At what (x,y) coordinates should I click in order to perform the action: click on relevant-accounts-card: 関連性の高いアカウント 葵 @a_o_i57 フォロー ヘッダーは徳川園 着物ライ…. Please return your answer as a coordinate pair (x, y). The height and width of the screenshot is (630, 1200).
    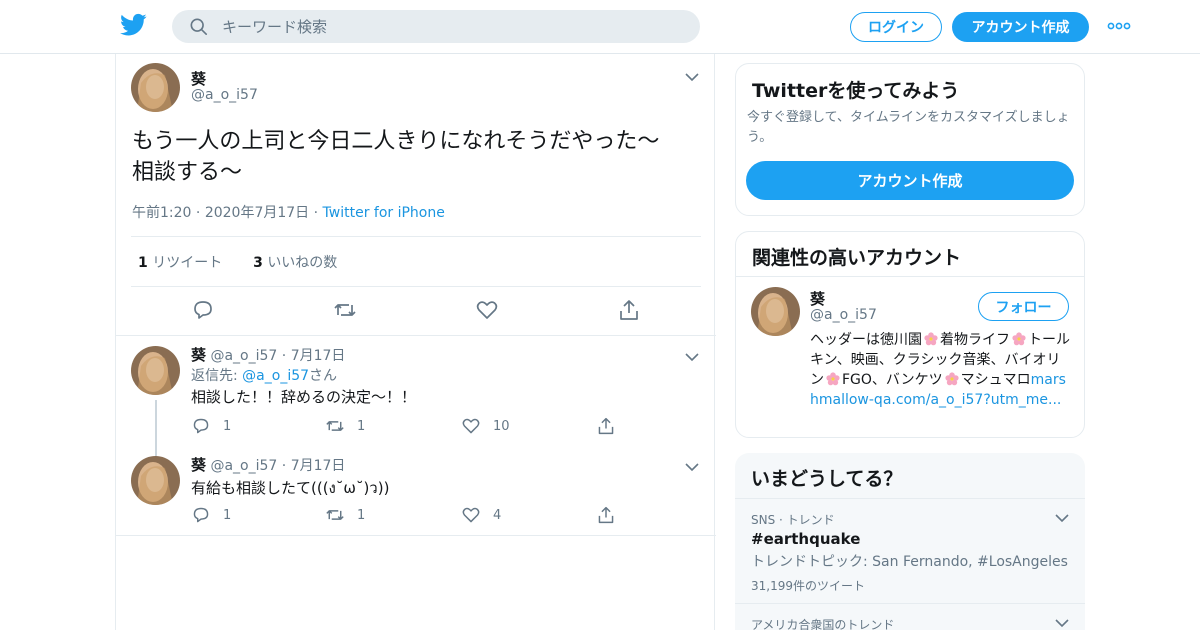
    Looking at the image, I should click on (910, 334).